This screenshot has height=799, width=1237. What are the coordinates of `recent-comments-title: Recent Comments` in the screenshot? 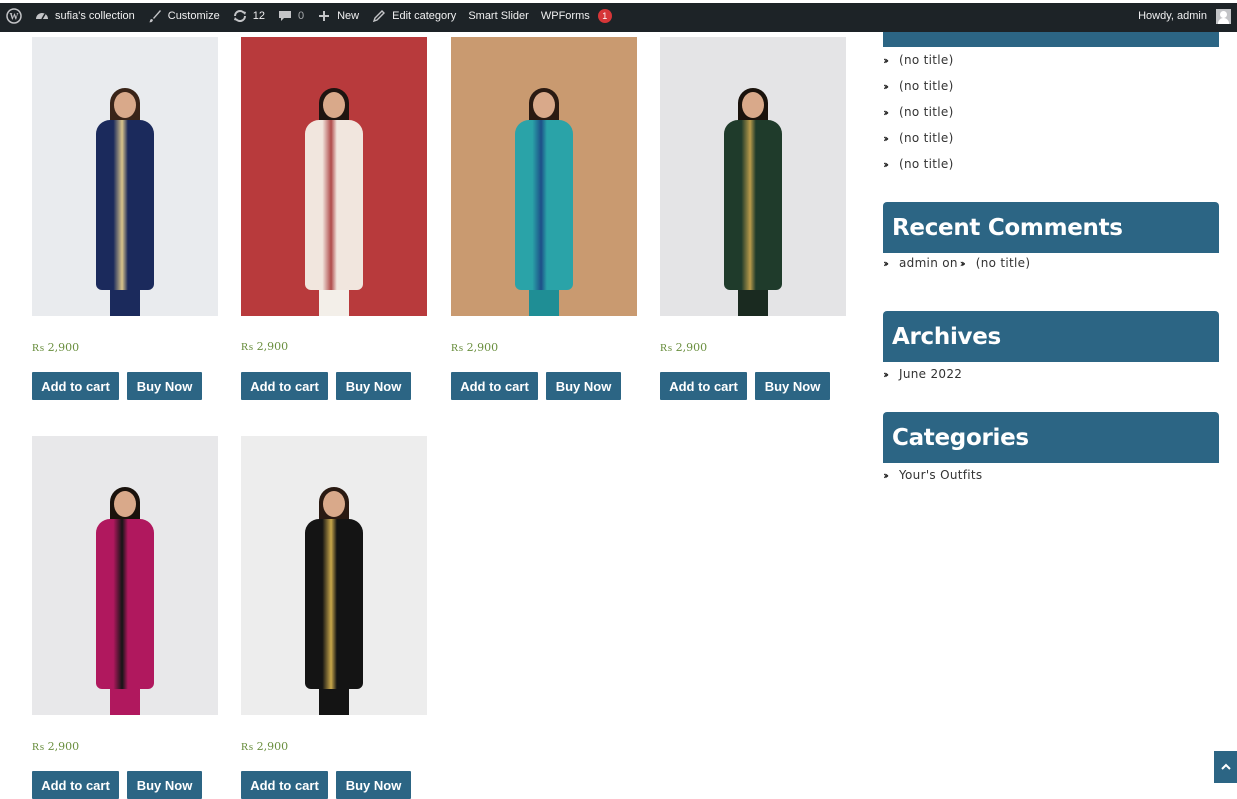 It's located at (1051, 227).